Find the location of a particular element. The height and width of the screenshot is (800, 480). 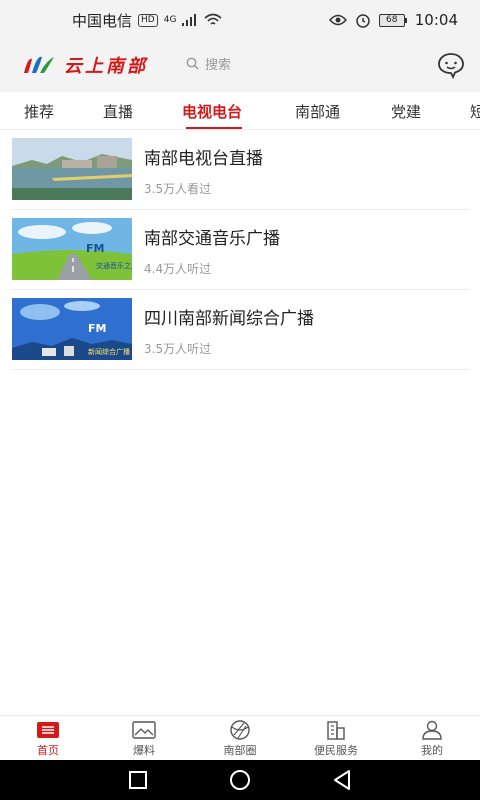

channel-thumbnail is located at coordinates (72, 169).